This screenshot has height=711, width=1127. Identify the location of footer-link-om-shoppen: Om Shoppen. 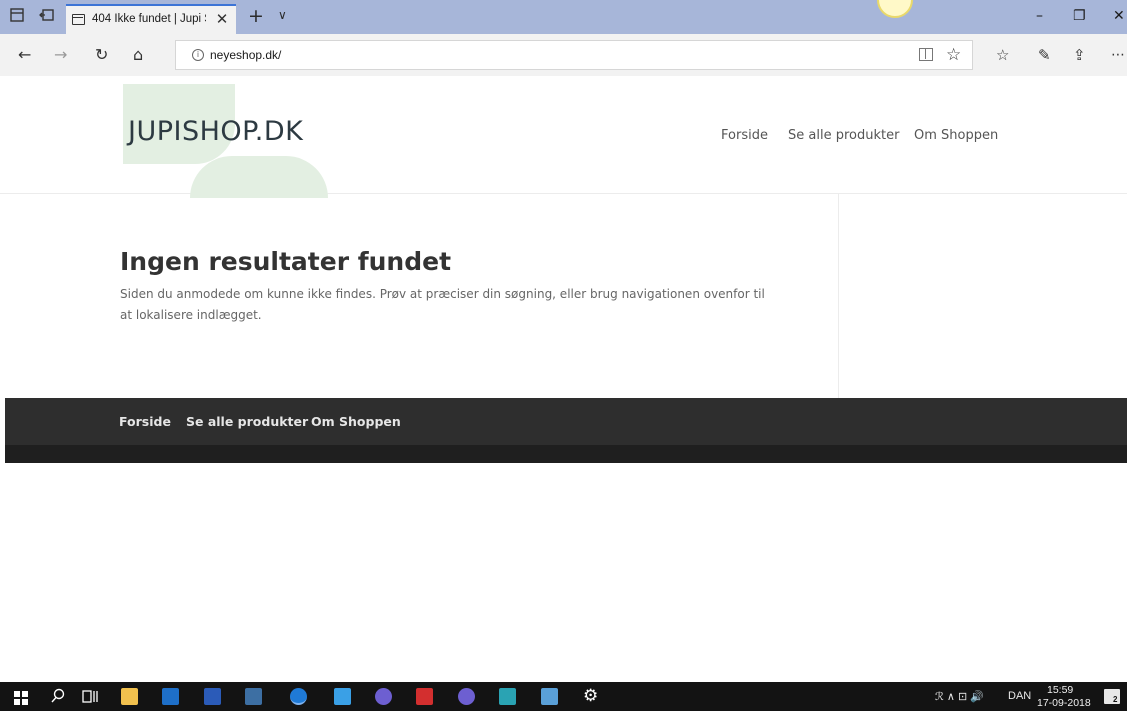
(356, 421).